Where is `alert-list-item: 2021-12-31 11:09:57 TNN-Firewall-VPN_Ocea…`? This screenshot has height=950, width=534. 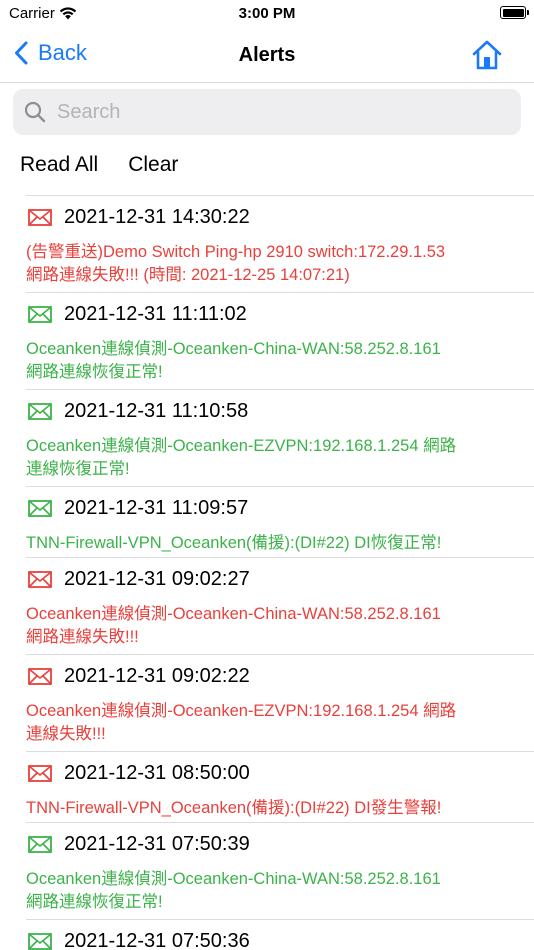
alert-list-item: 2021-12-31 11:09:57 TNN-Firewall-VPN_Ocea… is located at coordinates (280, 521).